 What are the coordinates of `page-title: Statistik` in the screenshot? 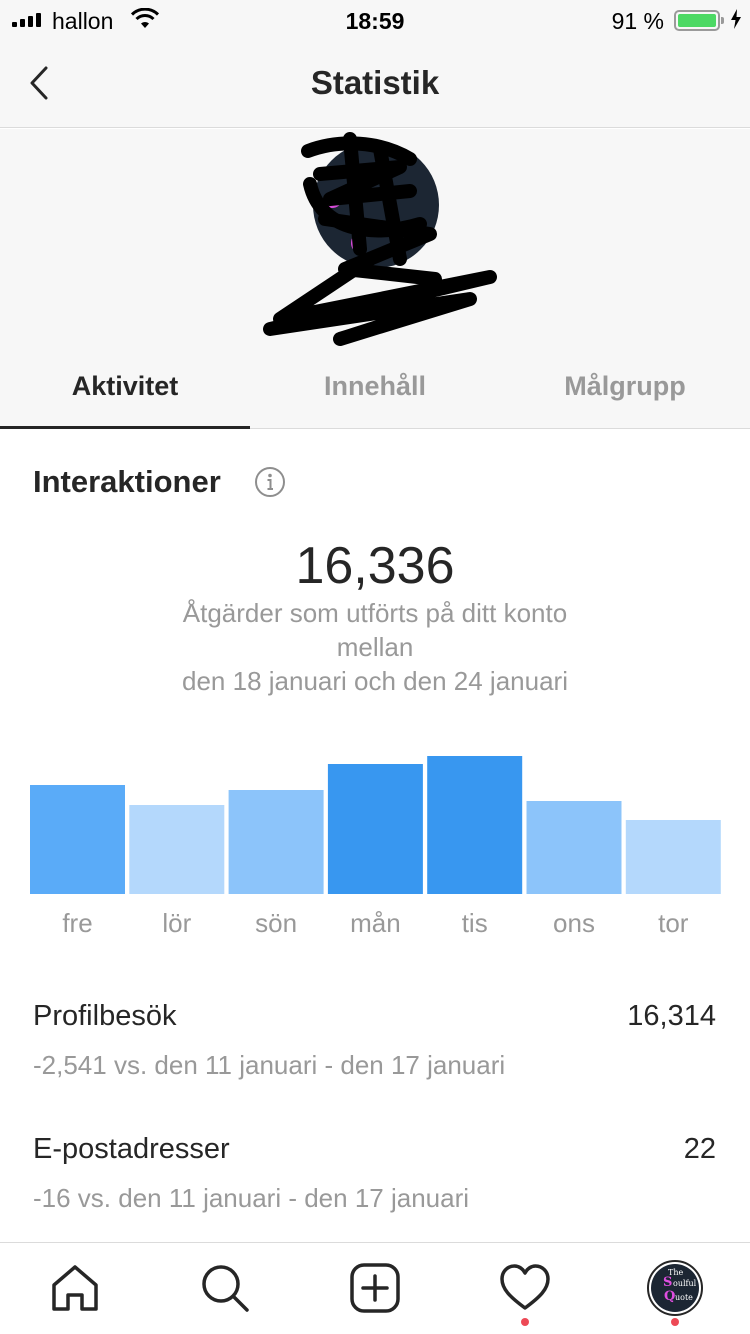 It's located at (375, 82).